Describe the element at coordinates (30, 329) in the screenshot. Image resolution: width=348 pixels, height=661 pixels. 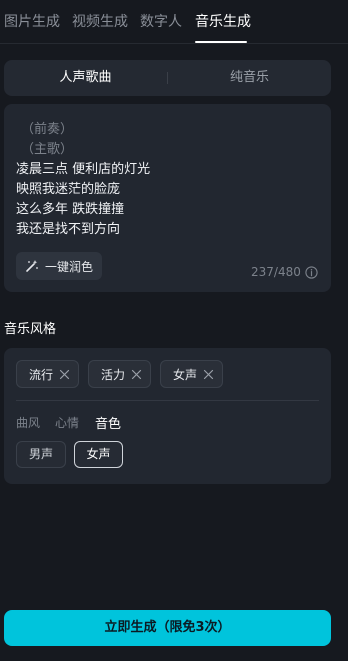
I see `music-style-title: 音乐风格` at that location.